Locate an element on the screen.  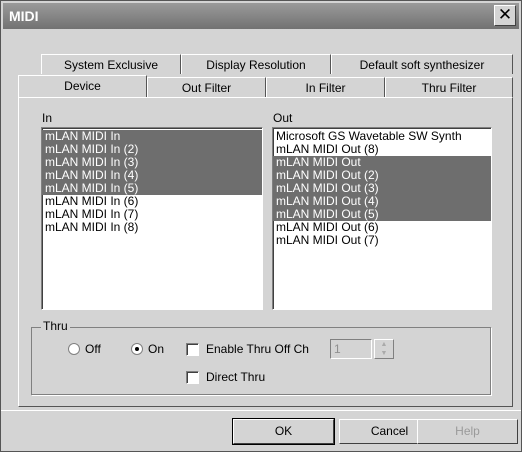
tab-system-exclusive: System Exclusive is located at coordinates (111, 64).